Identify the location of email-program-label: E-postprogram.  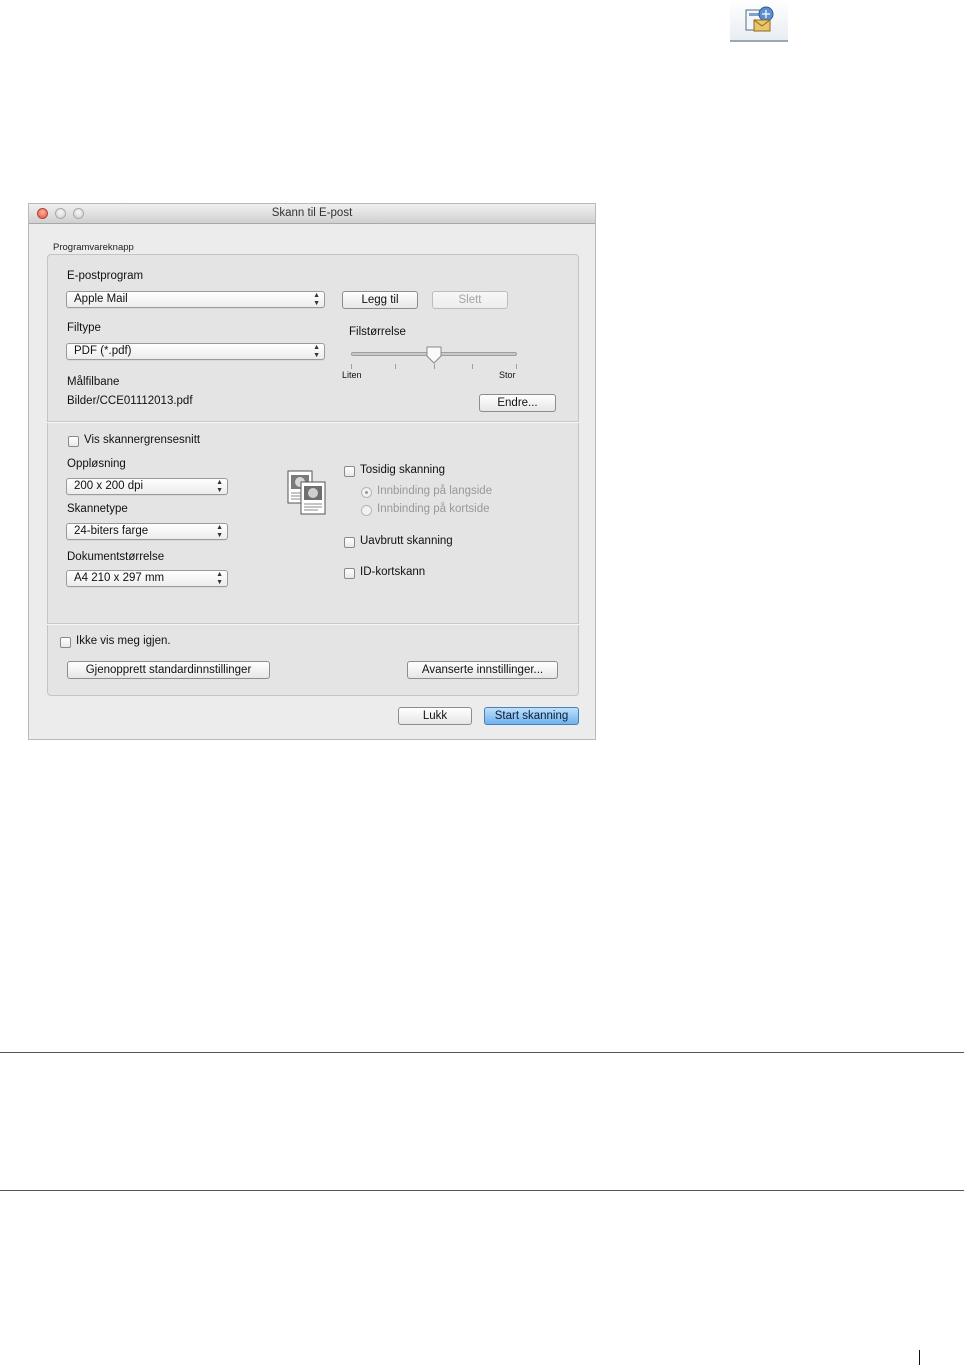
(105, 276).